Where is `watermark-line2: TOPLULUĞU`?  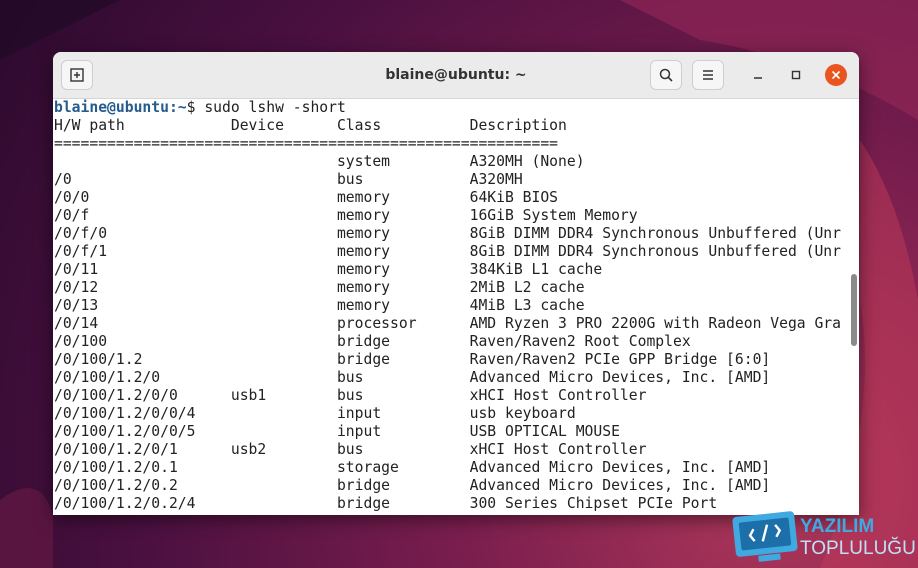 watermark-line2: TOPLULUĞU is located at coordinates (858, 548).